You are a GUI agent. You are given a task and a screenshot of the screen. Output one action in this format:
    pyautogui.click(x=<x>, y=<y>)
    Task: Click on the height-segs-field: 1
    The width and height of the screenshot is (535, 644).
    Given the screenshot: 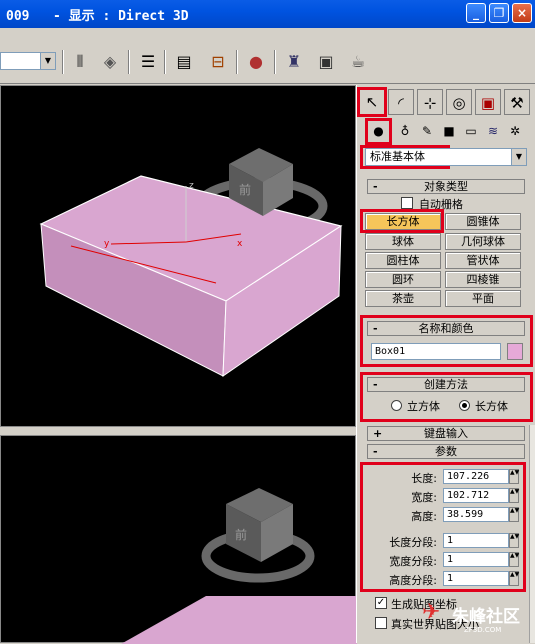 What is the action you would take?
    pyautogui.click(x=476, y=578)
    